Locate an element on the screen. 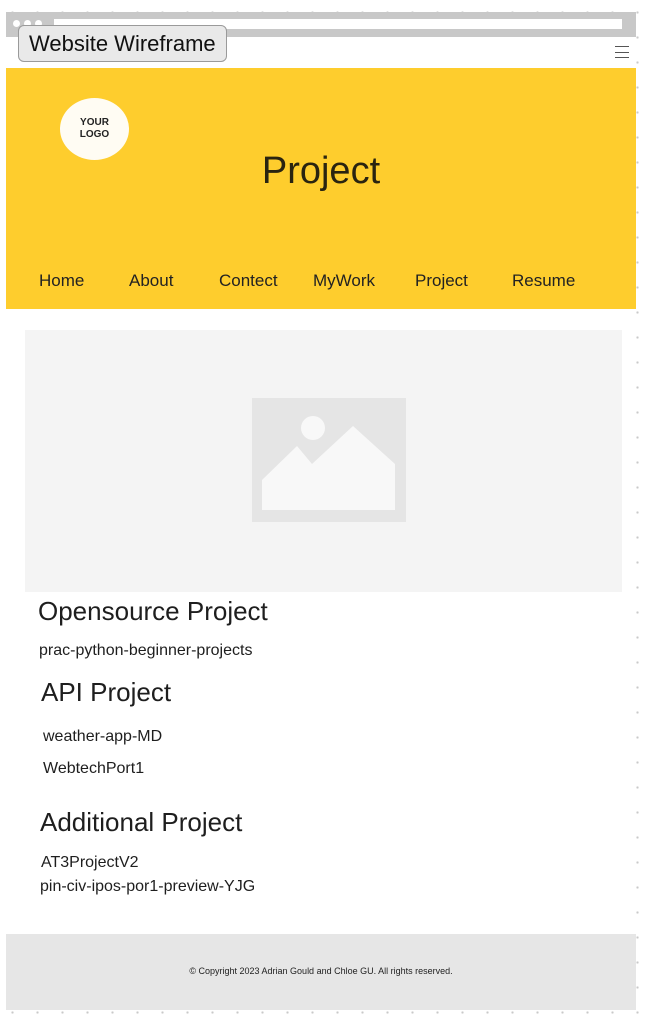 The image size is (646, 1018). additional-project-link: AT3ProjectV2 is located at coordinates (90, 863).